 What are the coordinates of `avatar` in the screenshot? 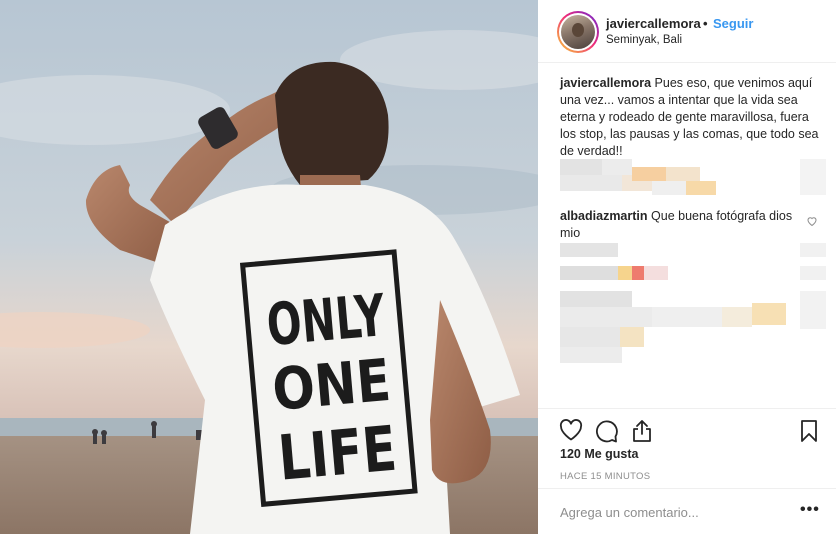 It's located at (578, 32).